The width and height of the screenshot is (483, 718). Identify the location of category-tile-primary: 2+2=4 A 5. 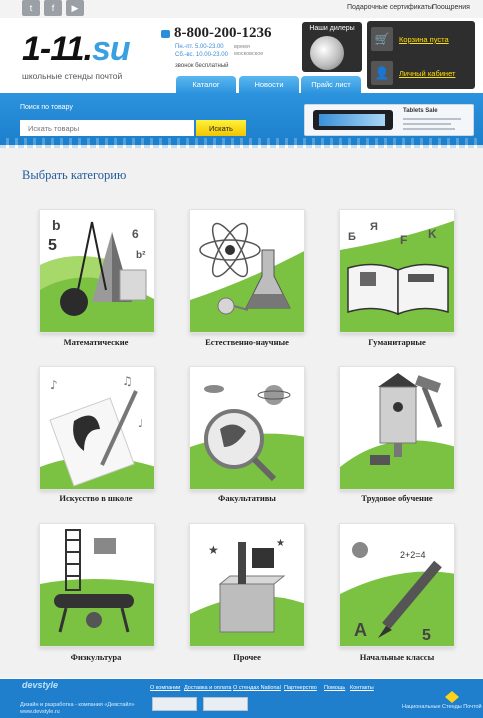
(397, 585).